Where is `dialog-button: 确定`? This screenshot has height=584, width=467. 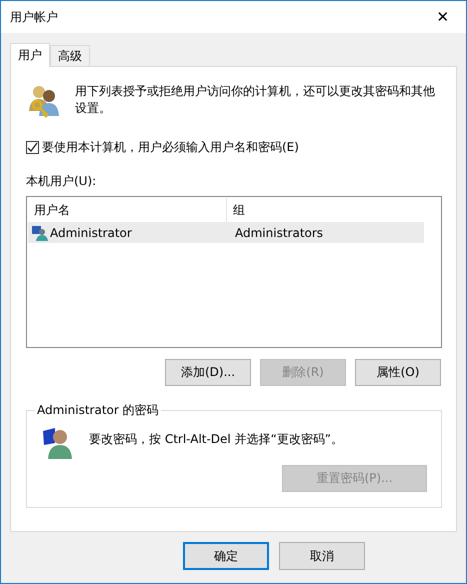 dialog-button: 确定 is located at coordinates (226, 556).